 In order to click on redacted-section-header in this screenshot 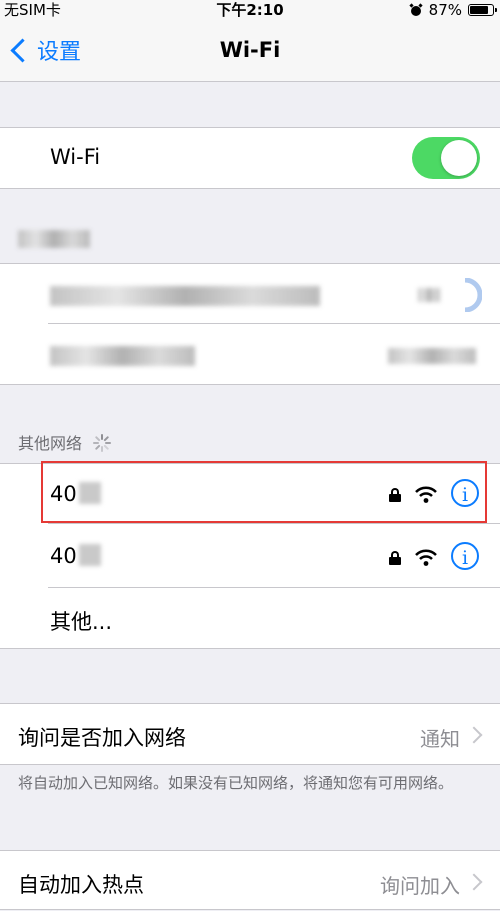, I will do `click(54, 239)`.